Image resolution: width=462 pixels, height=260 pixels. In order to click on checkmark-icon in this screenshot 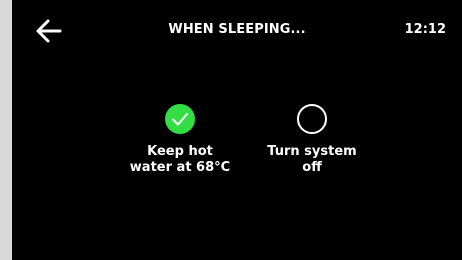, I will do `click(180, 119)`.